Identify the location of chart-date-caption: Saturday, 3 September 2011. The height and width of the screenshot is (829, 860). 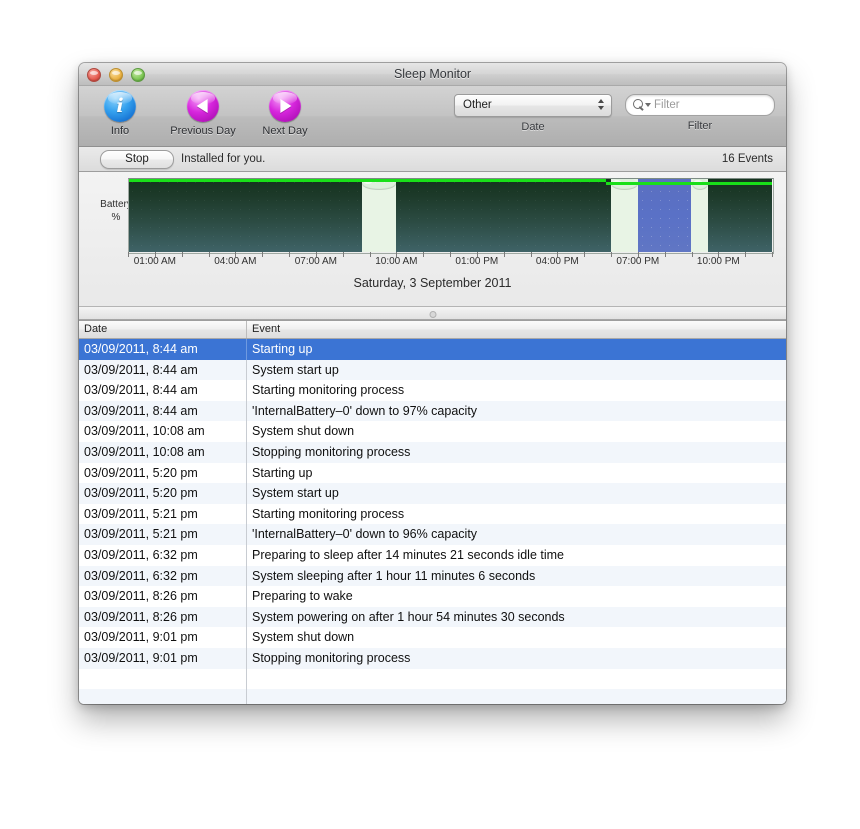
(432, 283).